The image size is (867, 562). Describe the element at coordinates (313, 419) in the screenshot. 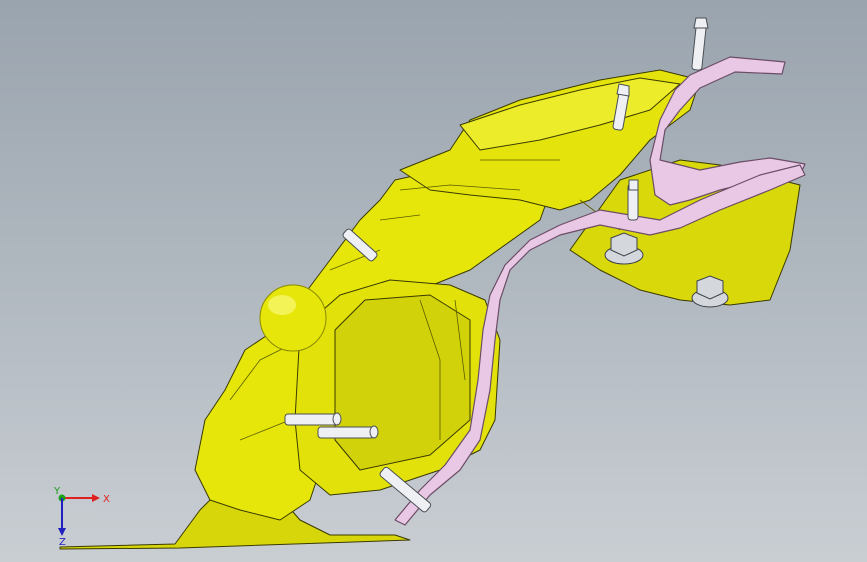

I see `pin-front-a` at that location.